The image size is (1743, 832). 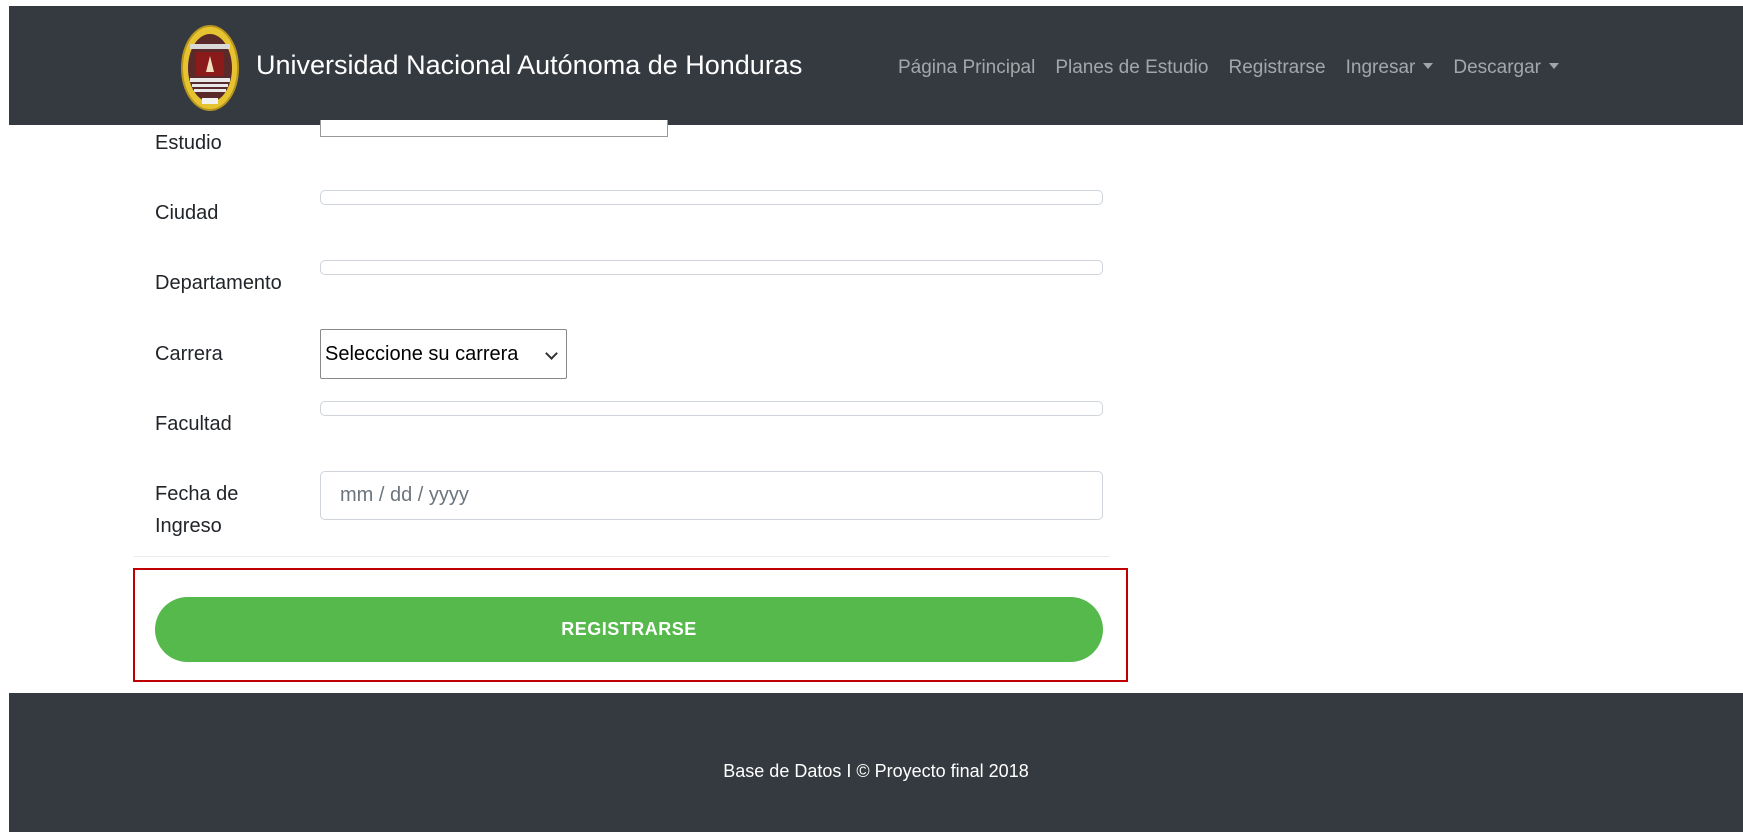 I want to click on nav-dropdown-descargar: Descargar, so click(x=1506, y=68).